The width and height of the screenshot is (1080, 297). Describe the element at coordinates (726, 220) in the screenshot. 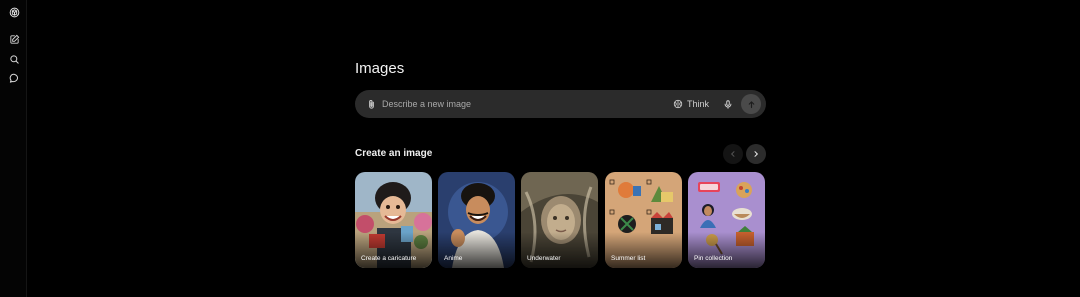

I see `template-card-pin-collection: Pin collection` at that location.